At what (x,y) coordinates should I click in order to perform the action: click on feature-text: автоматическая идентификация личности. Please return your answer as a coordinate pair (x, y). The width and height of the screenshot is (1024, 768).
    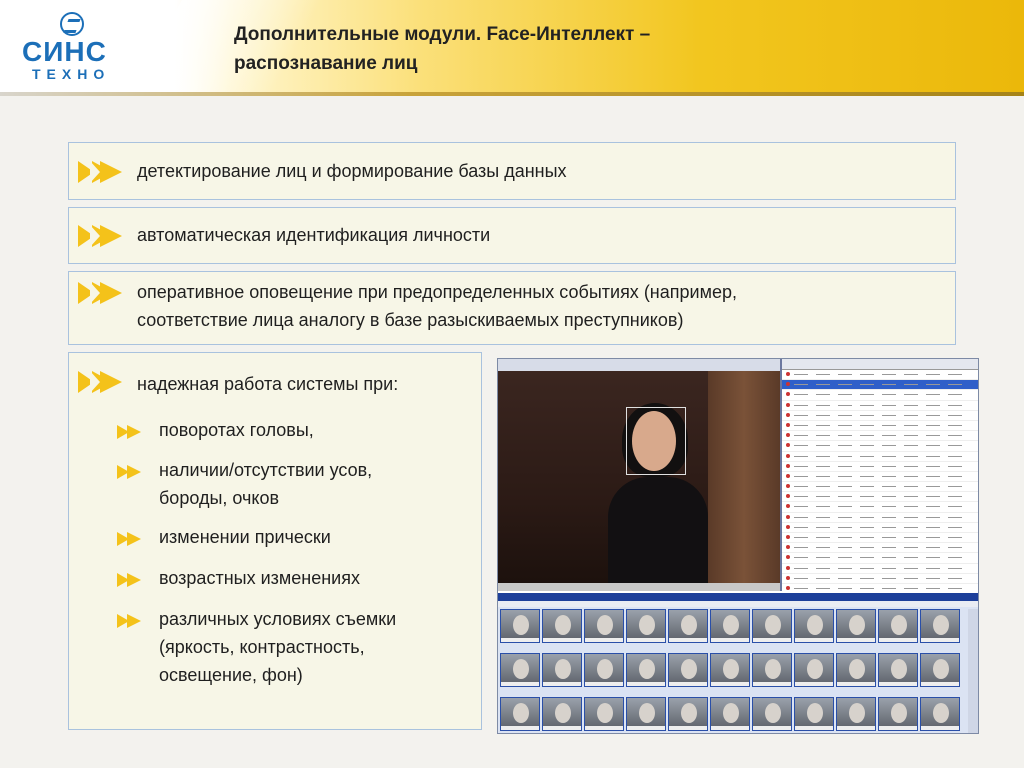
    Looking at the image, I should click on (314, 235).